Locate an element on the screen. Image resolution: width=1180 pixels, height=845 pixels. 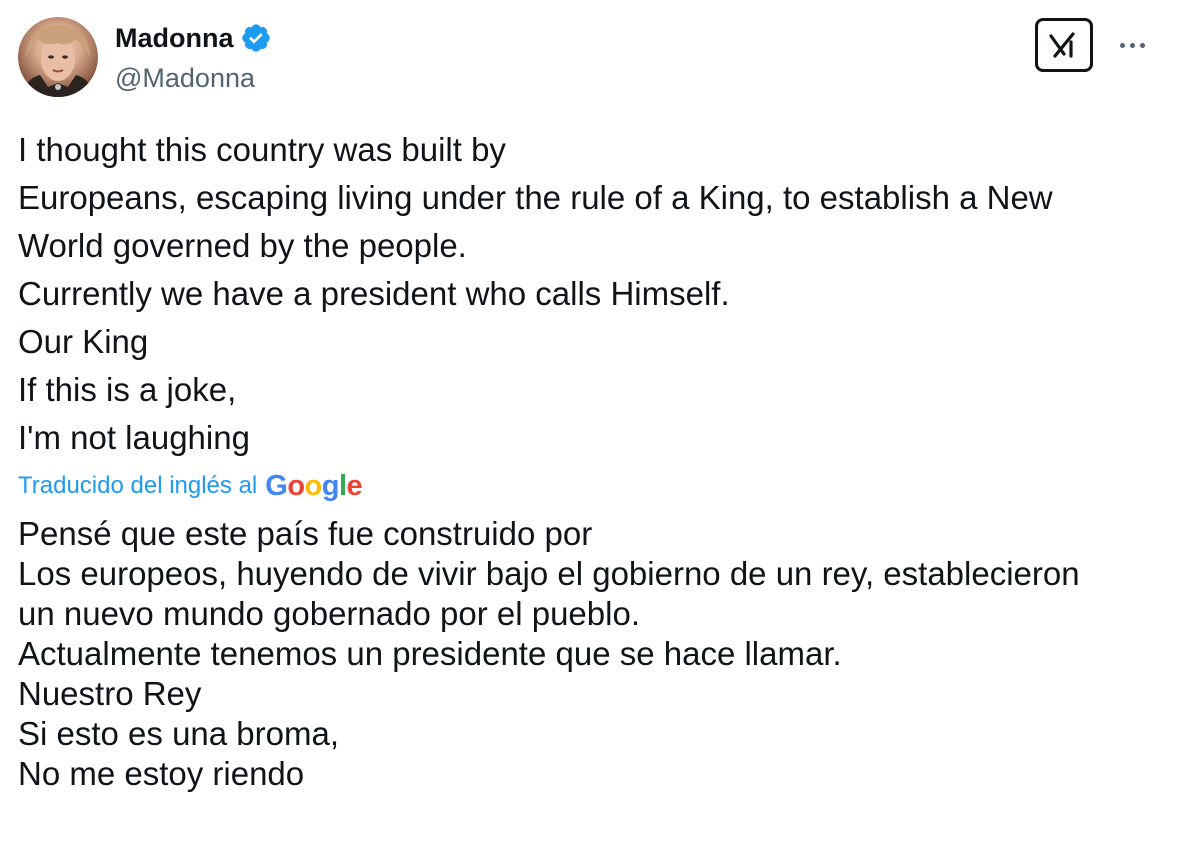
grok-icon is located at coordinates (1062, 45).